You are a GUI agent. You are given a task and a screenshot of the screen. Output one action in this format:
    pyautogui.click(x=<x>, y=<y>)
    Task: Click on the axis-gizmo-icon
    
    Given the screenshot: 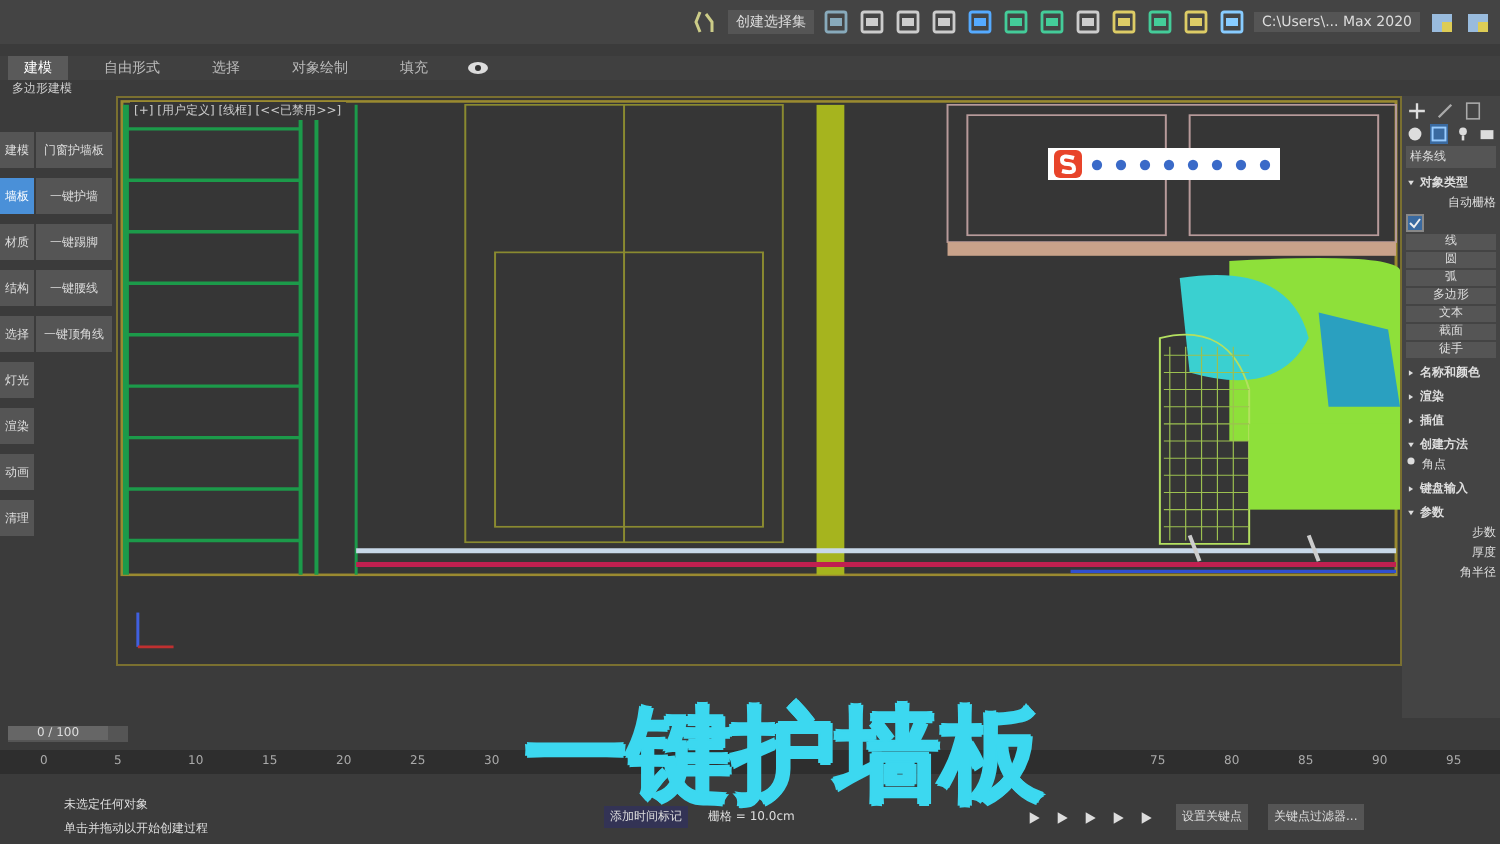 What is the action you would take?
    pyautogui.click(x=155, y=630)
    